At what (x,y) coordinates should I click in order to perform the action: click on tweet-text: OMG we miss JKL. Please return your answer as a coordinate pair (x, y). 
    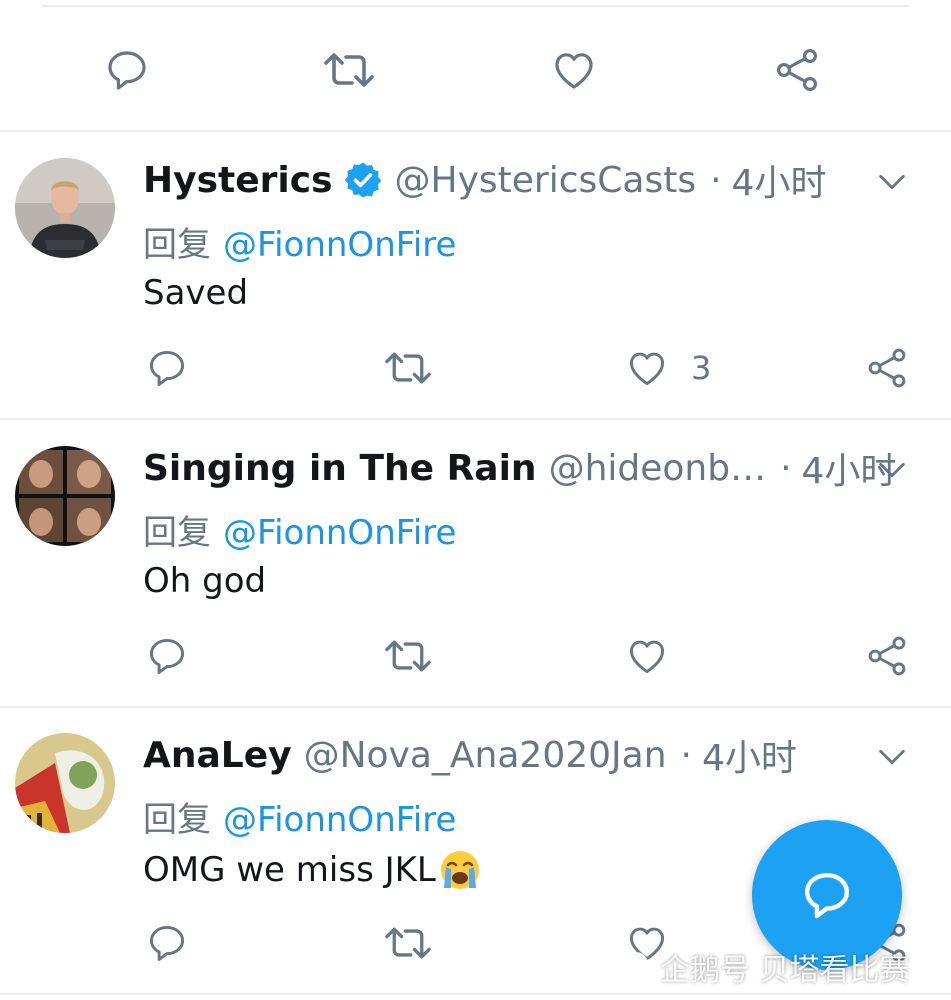
    Looking at the image, I should click on (312, 870).